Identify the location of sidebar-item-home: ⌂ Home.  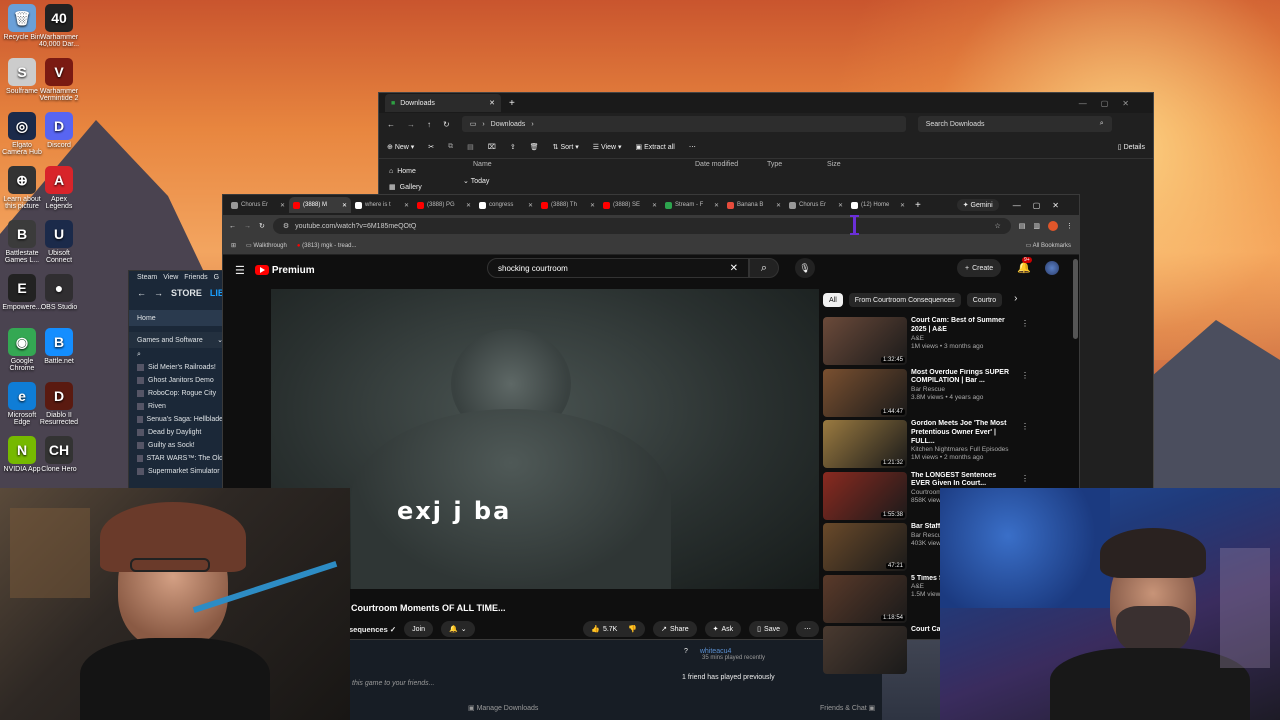
(429, 171).